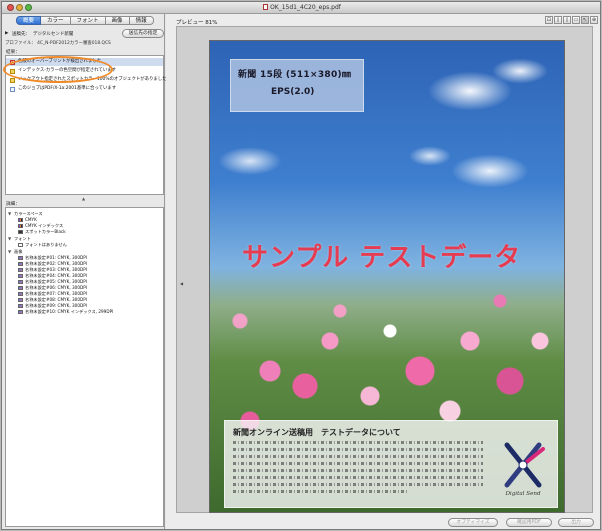  Describe the element at coordinates (558, 20) in the screenshot. I see `single-page-icon: ▯` at that location.